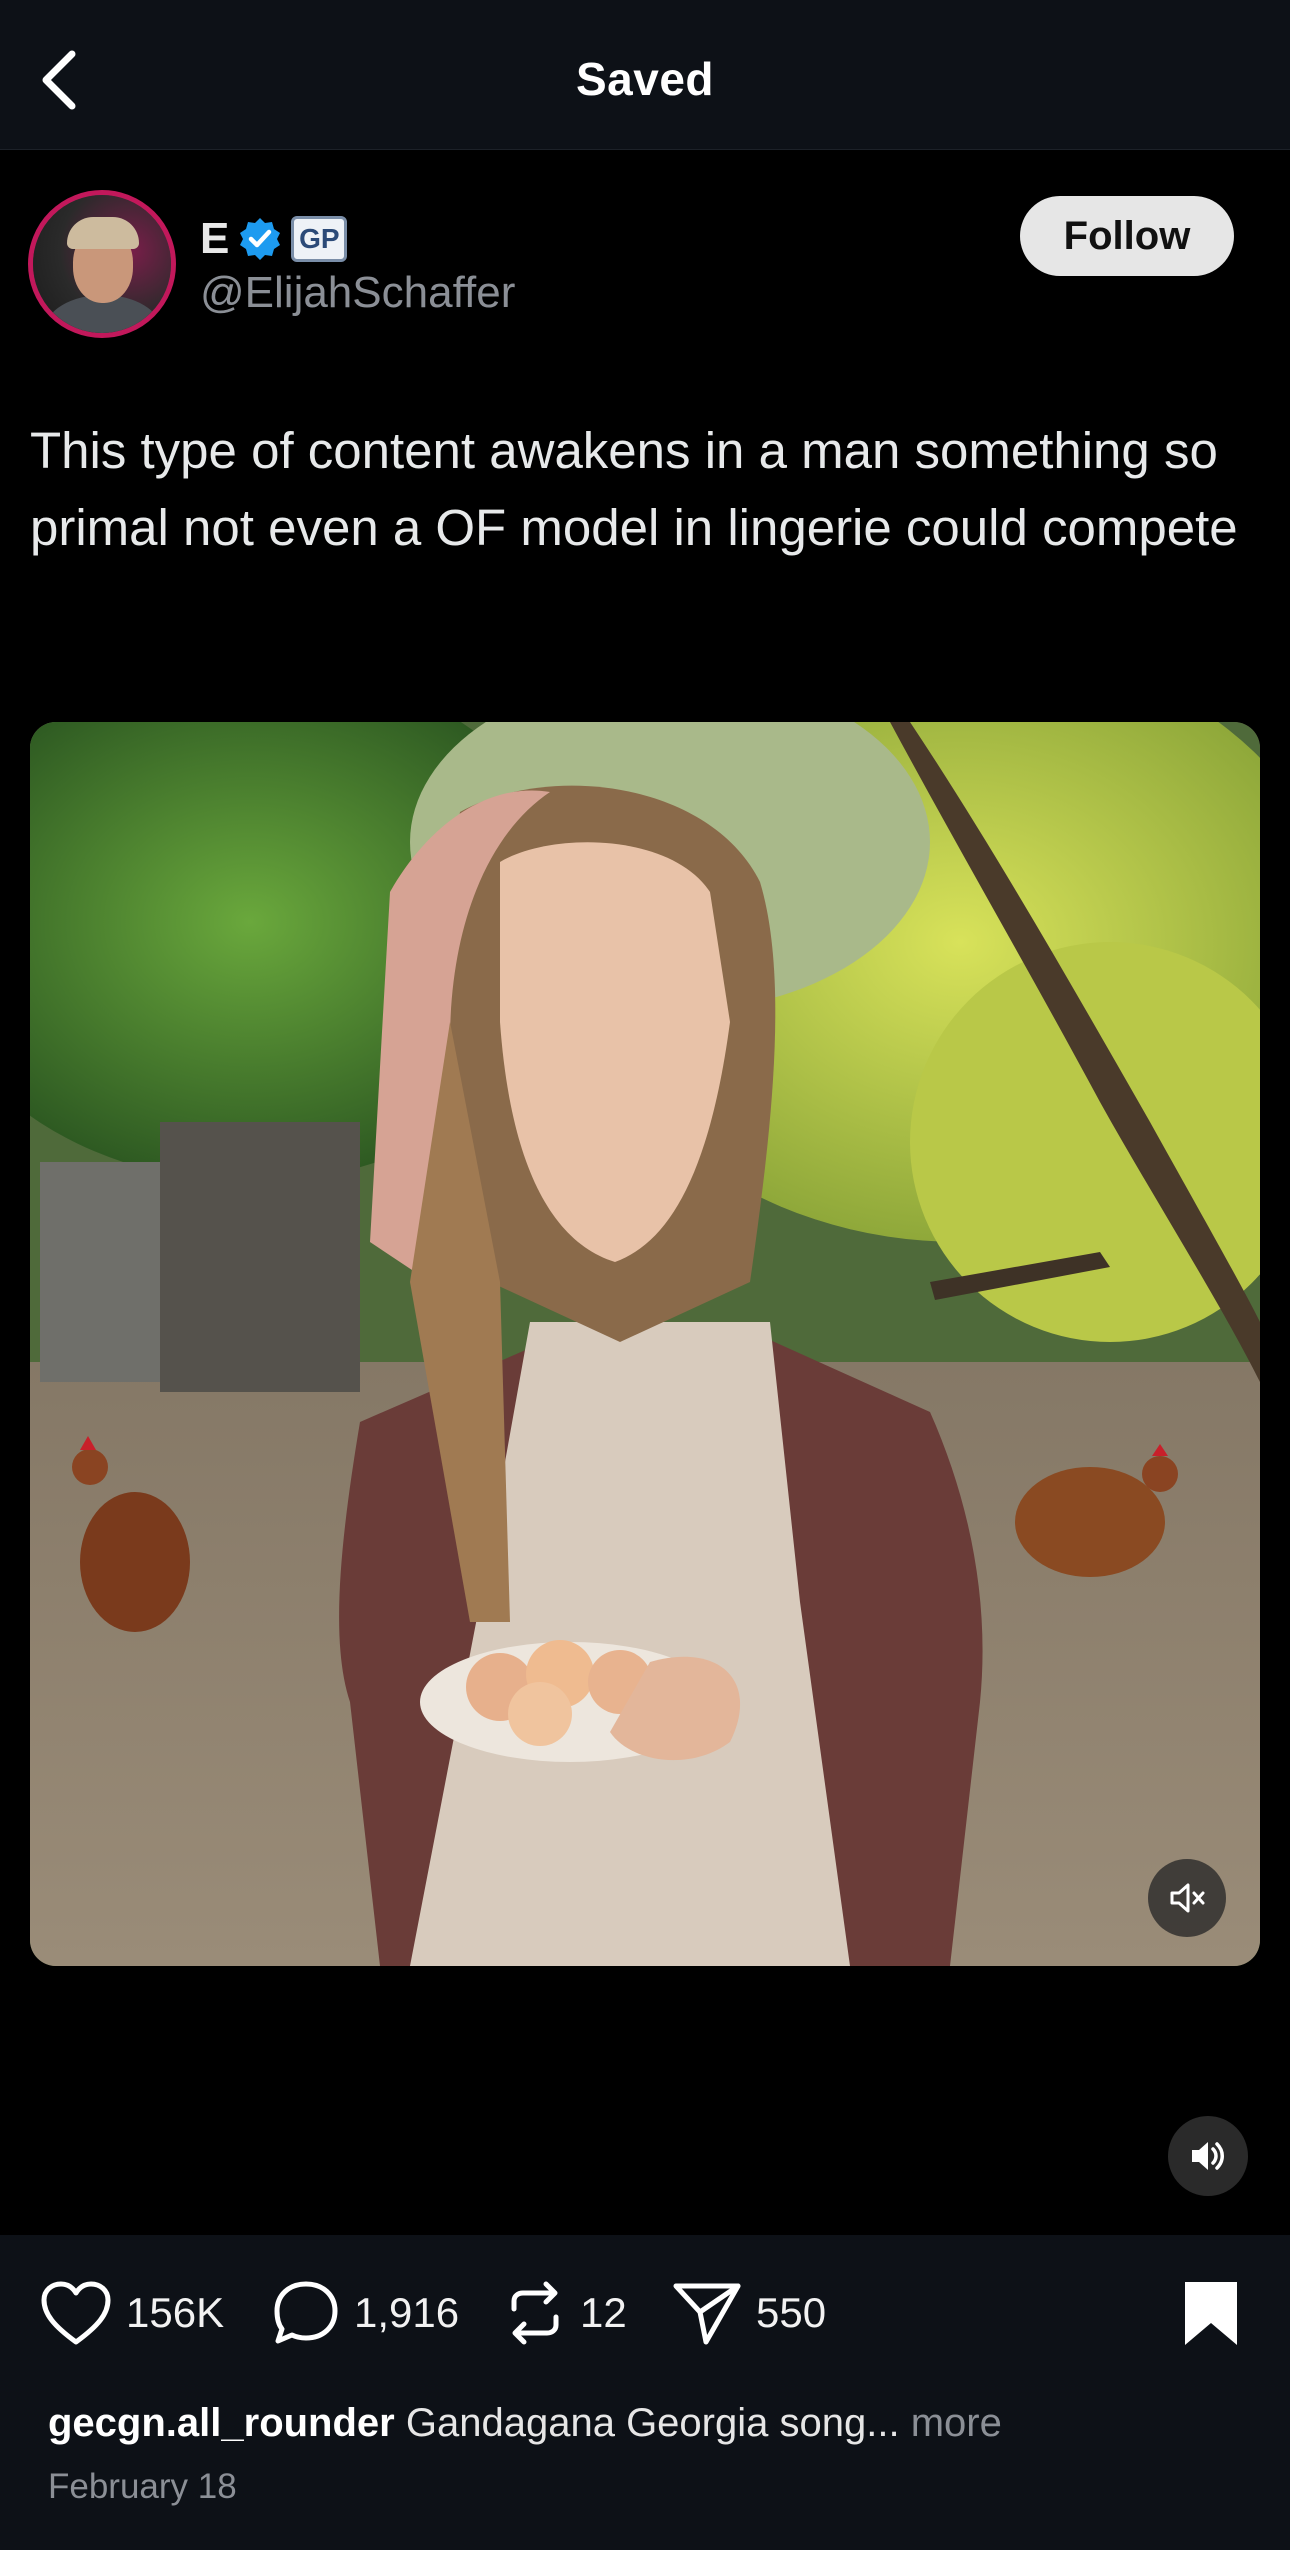 The width and height of the screenshot is (1290, 2550). I want to click on top-bar: Saved, so click(645, 75).